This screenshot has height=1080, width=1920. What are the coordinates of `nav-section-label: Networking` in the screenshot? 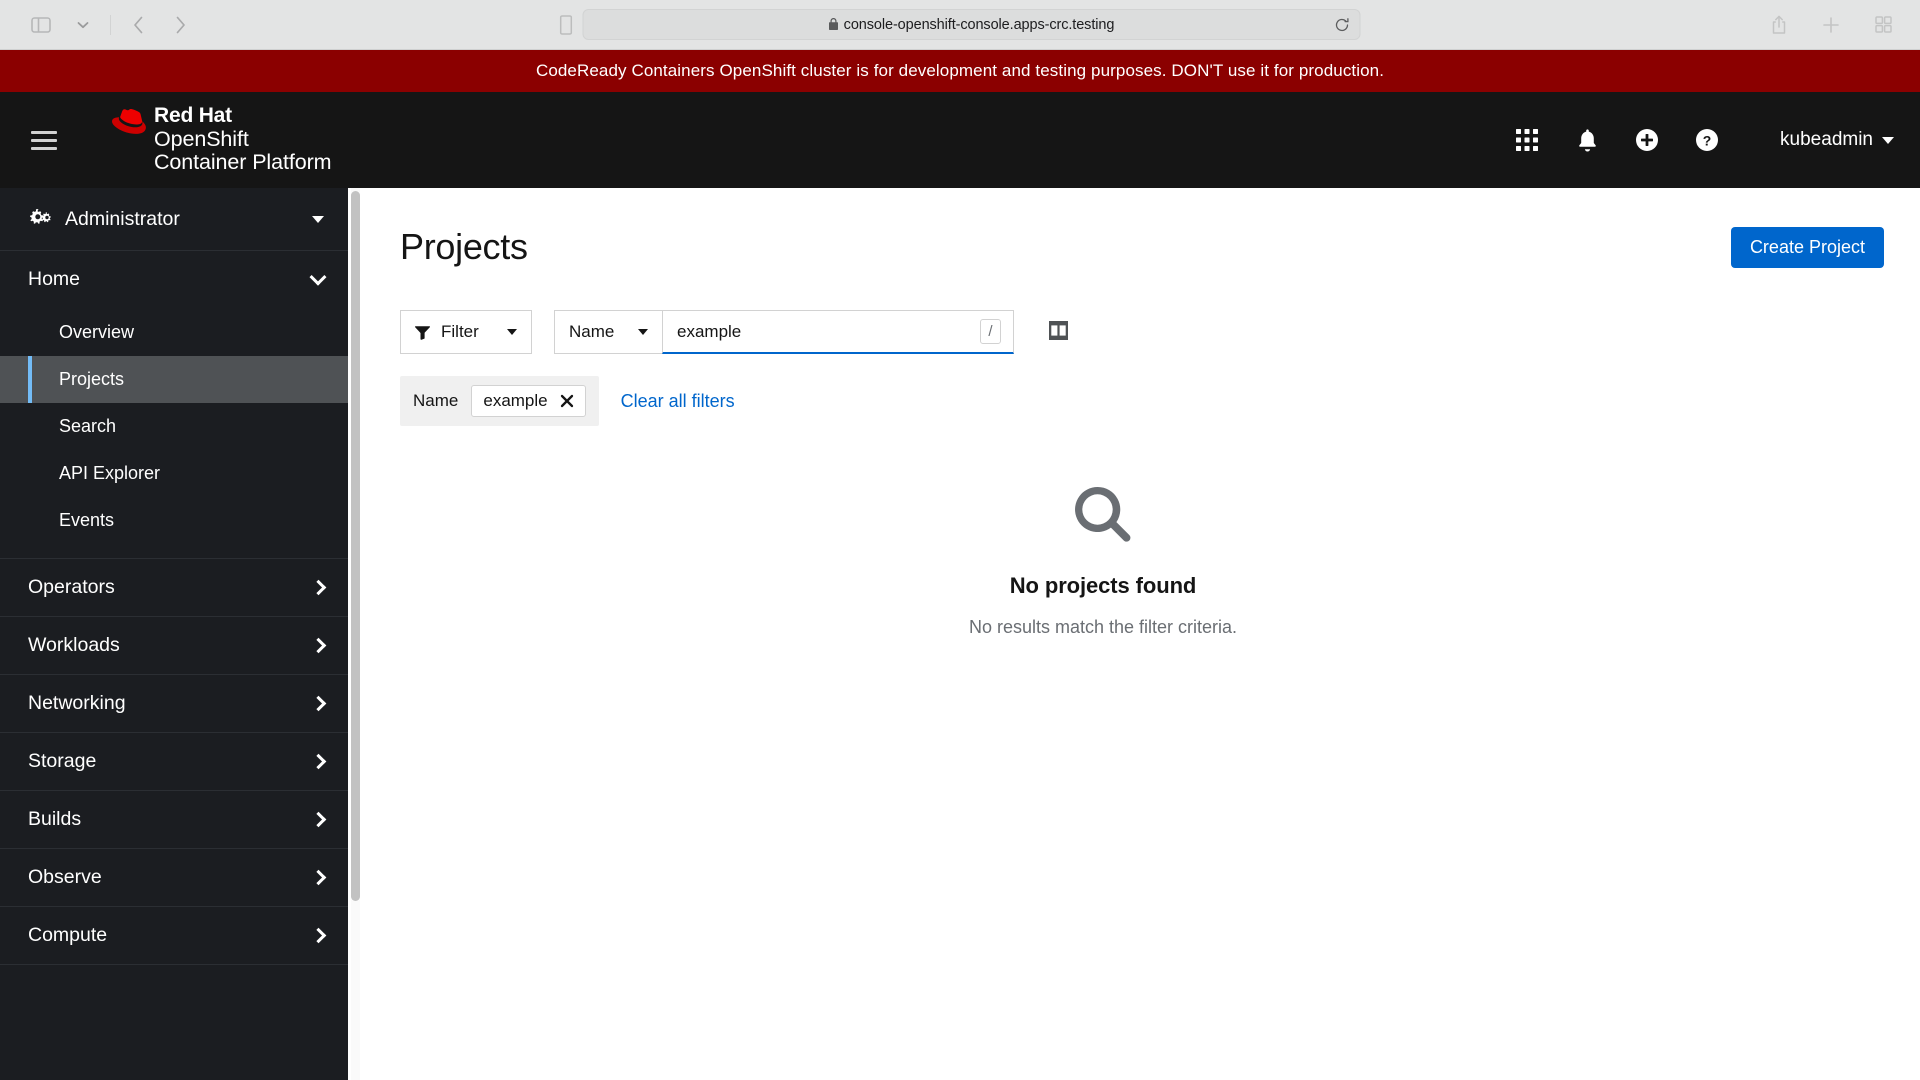 It's located at (77, 703).